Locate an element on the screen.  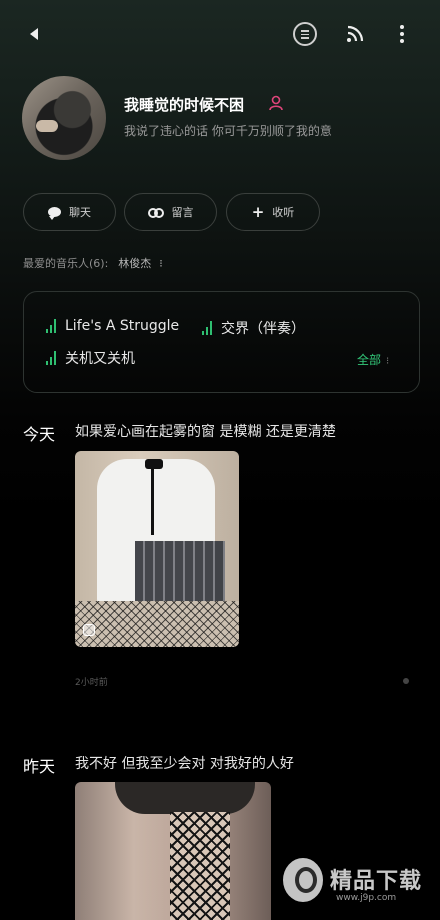
plus-icon: + is located at coordinates (258, 211).